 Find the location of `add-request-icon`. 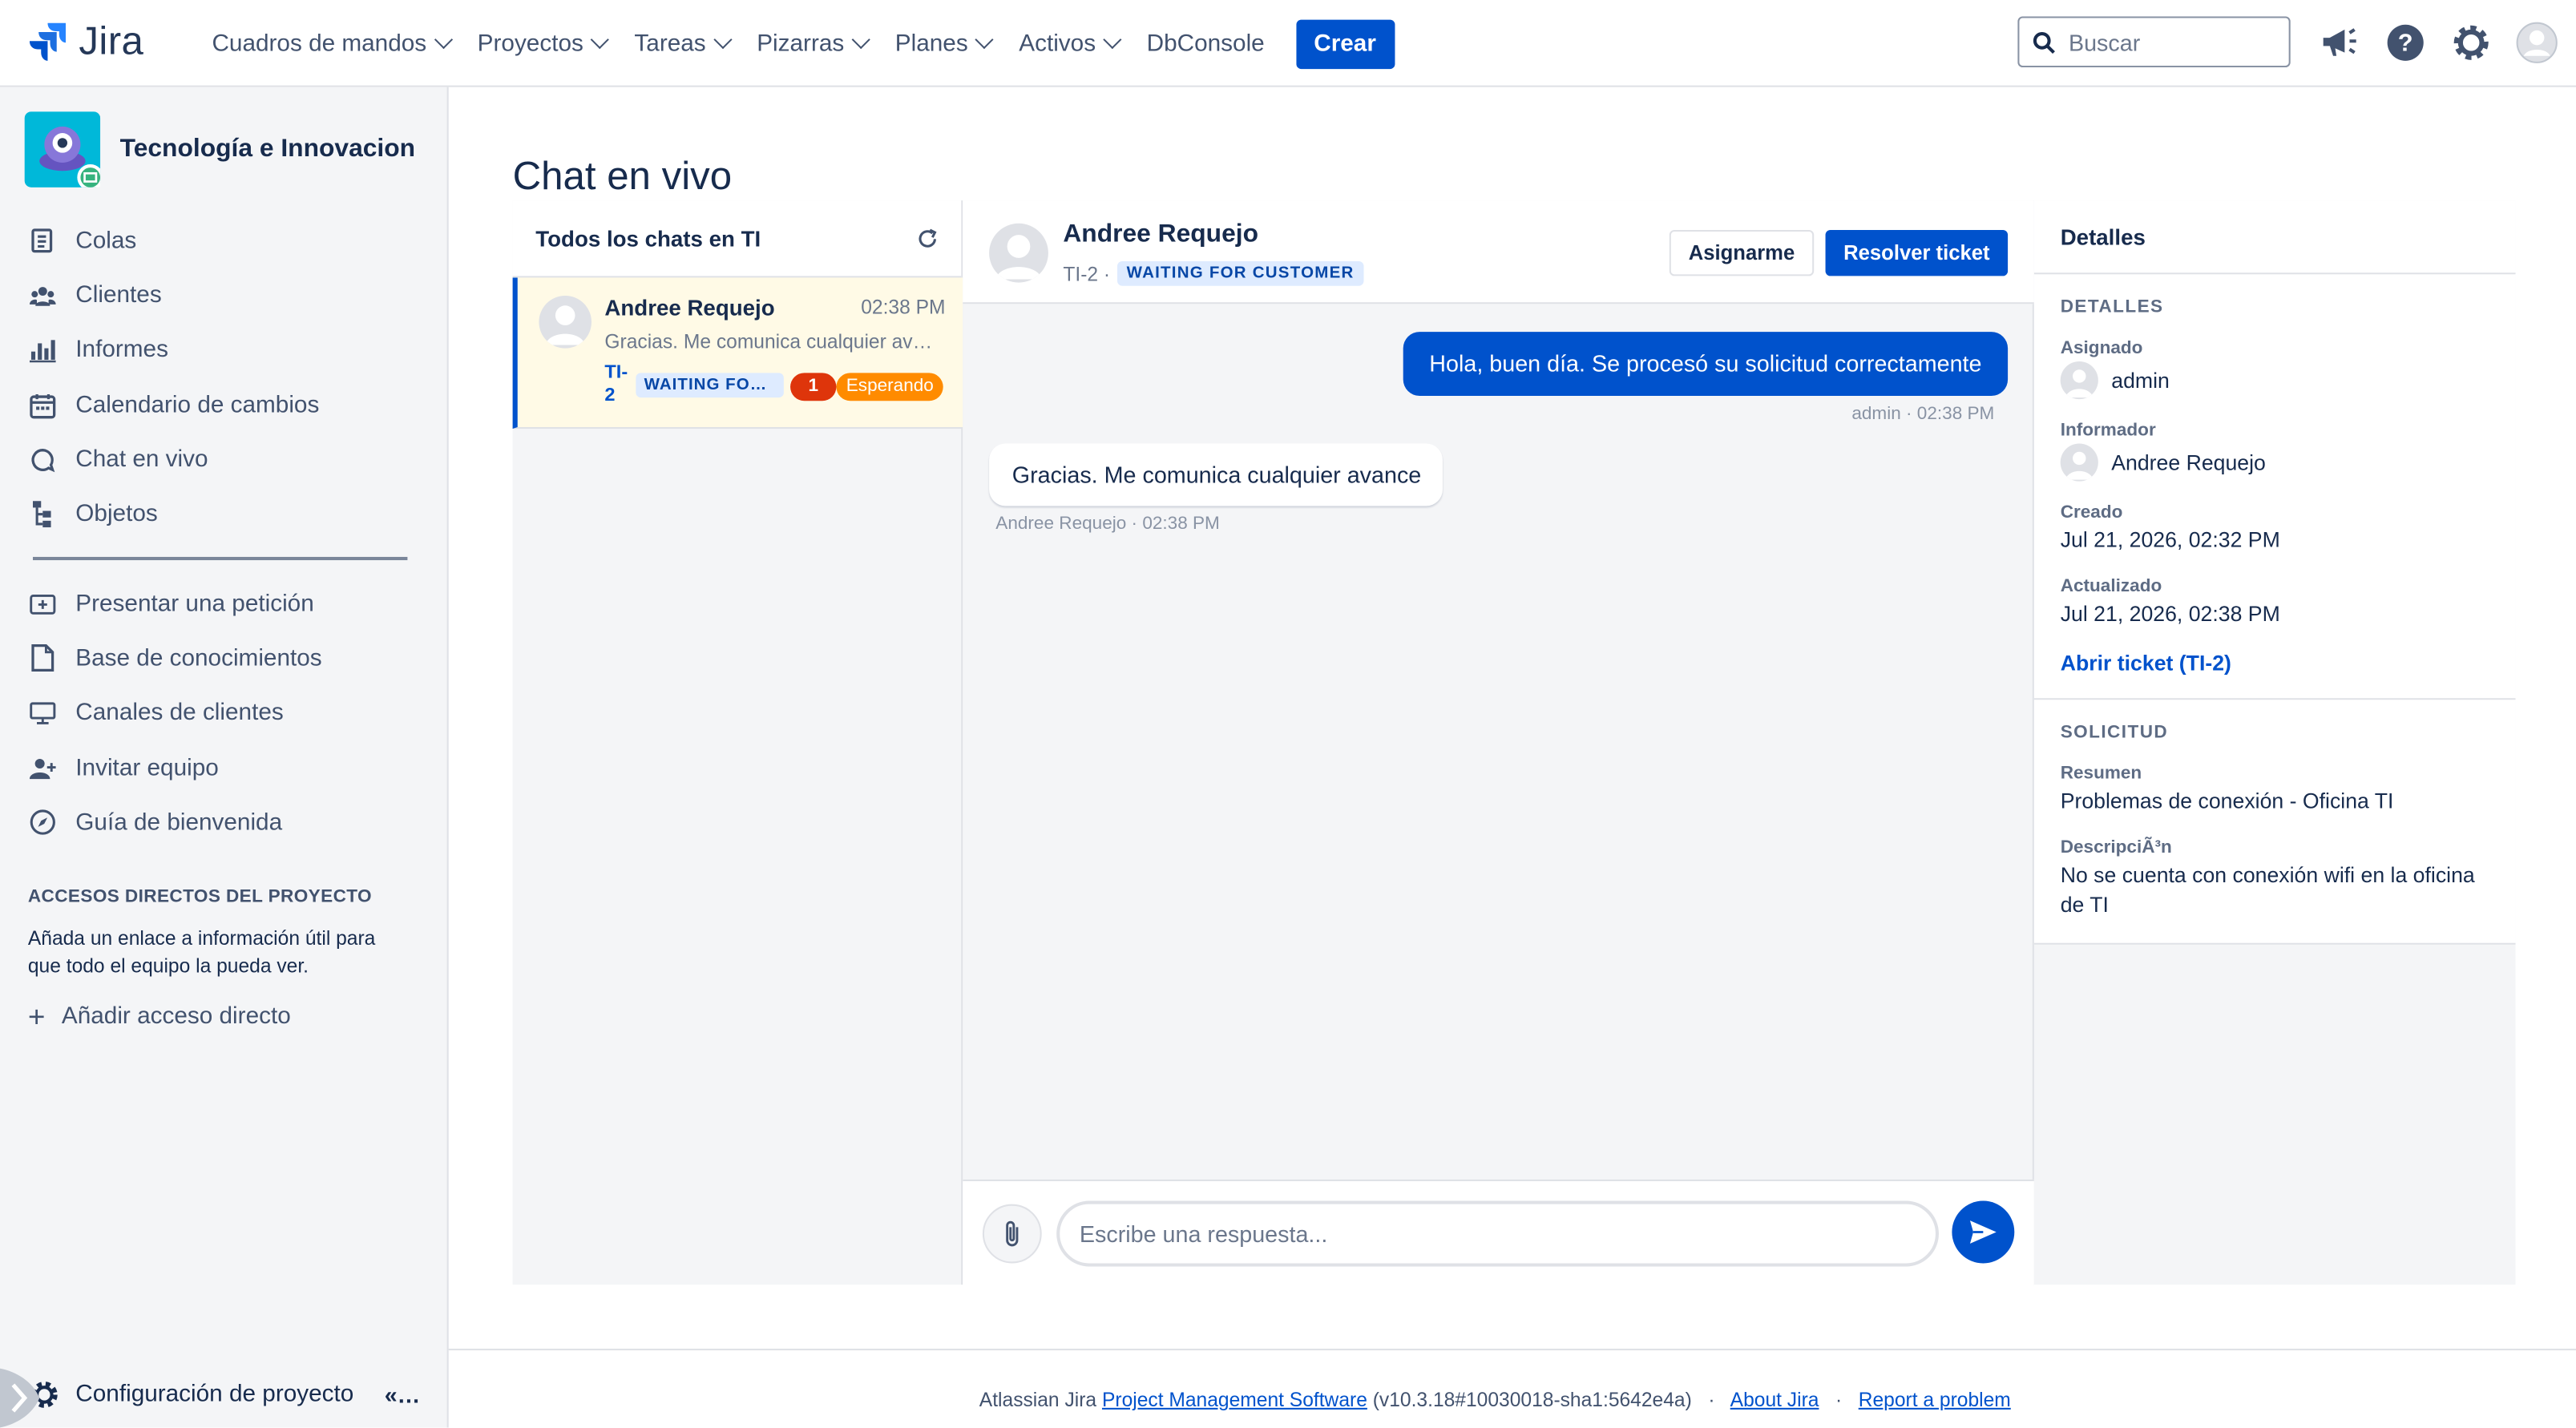

add-request-icon is located at coordinates (43, 604).